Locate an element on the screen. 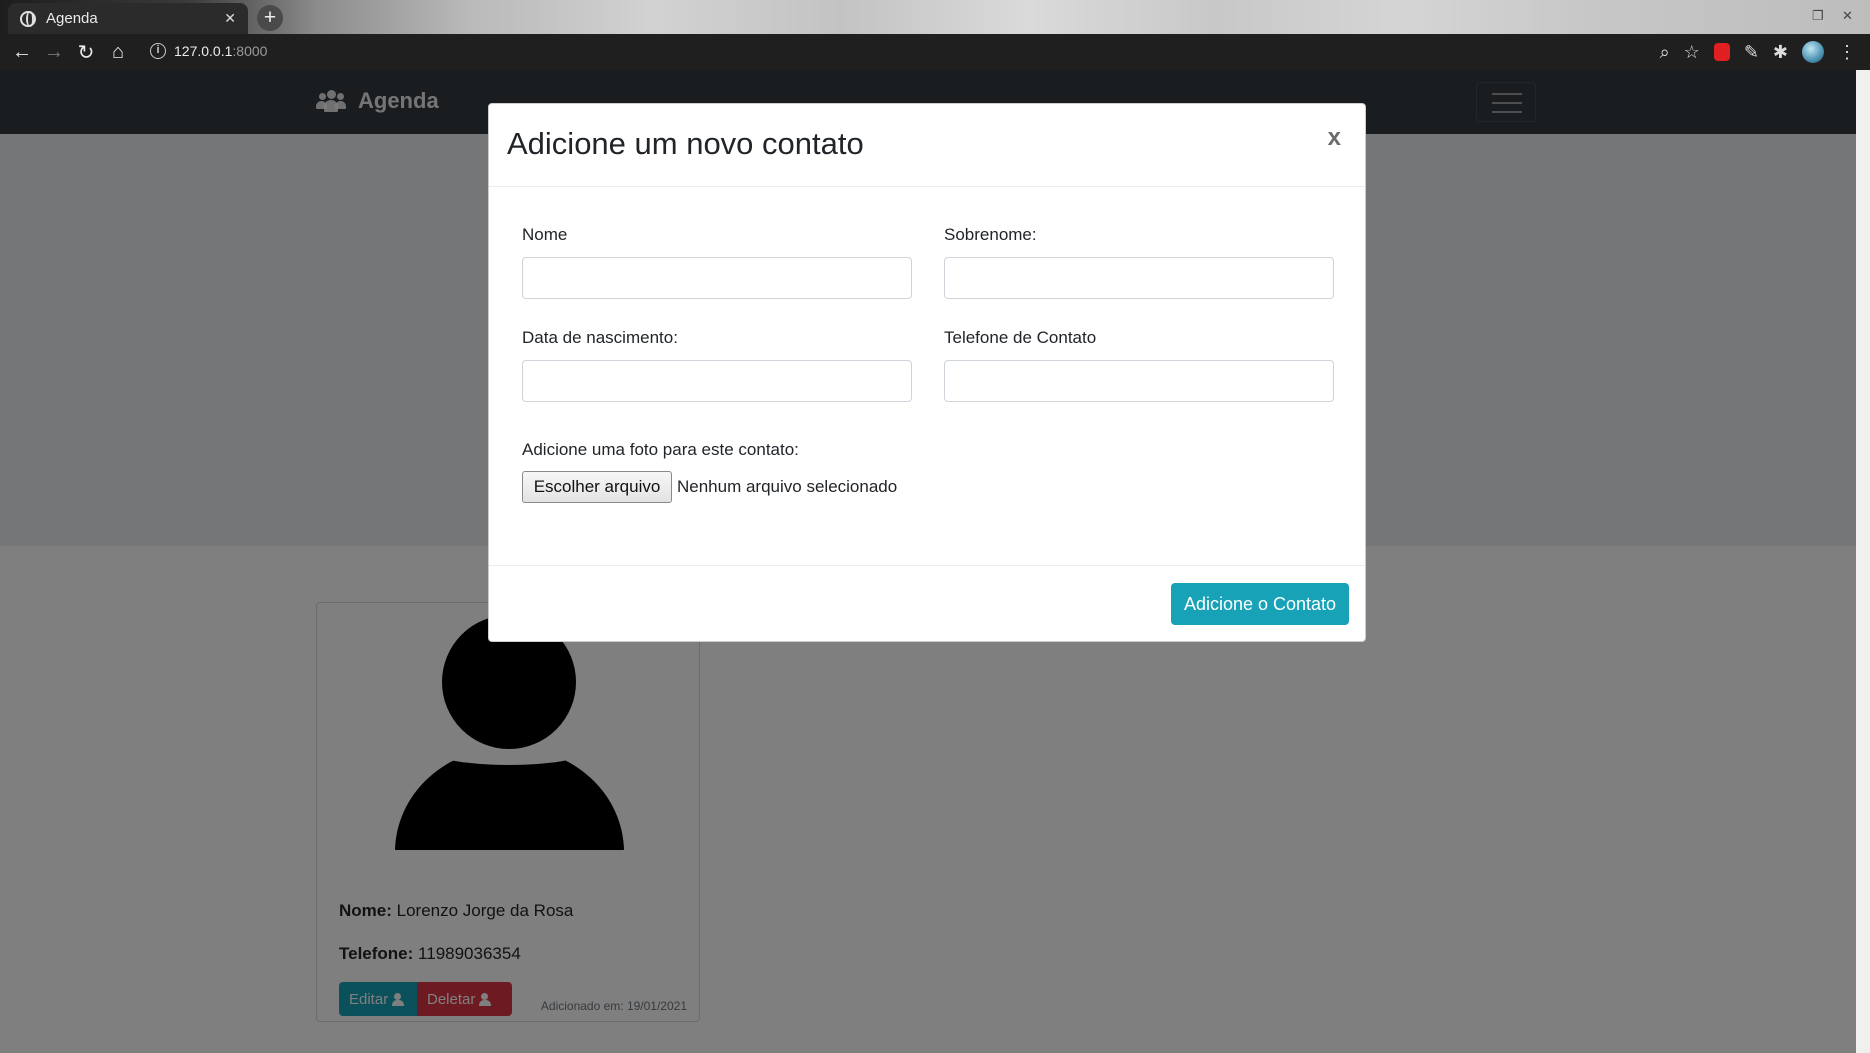 This screenshot has height=1053, width=1870. address-bar: 127.0.0.1:8000 is located at coordinates (220, 51).